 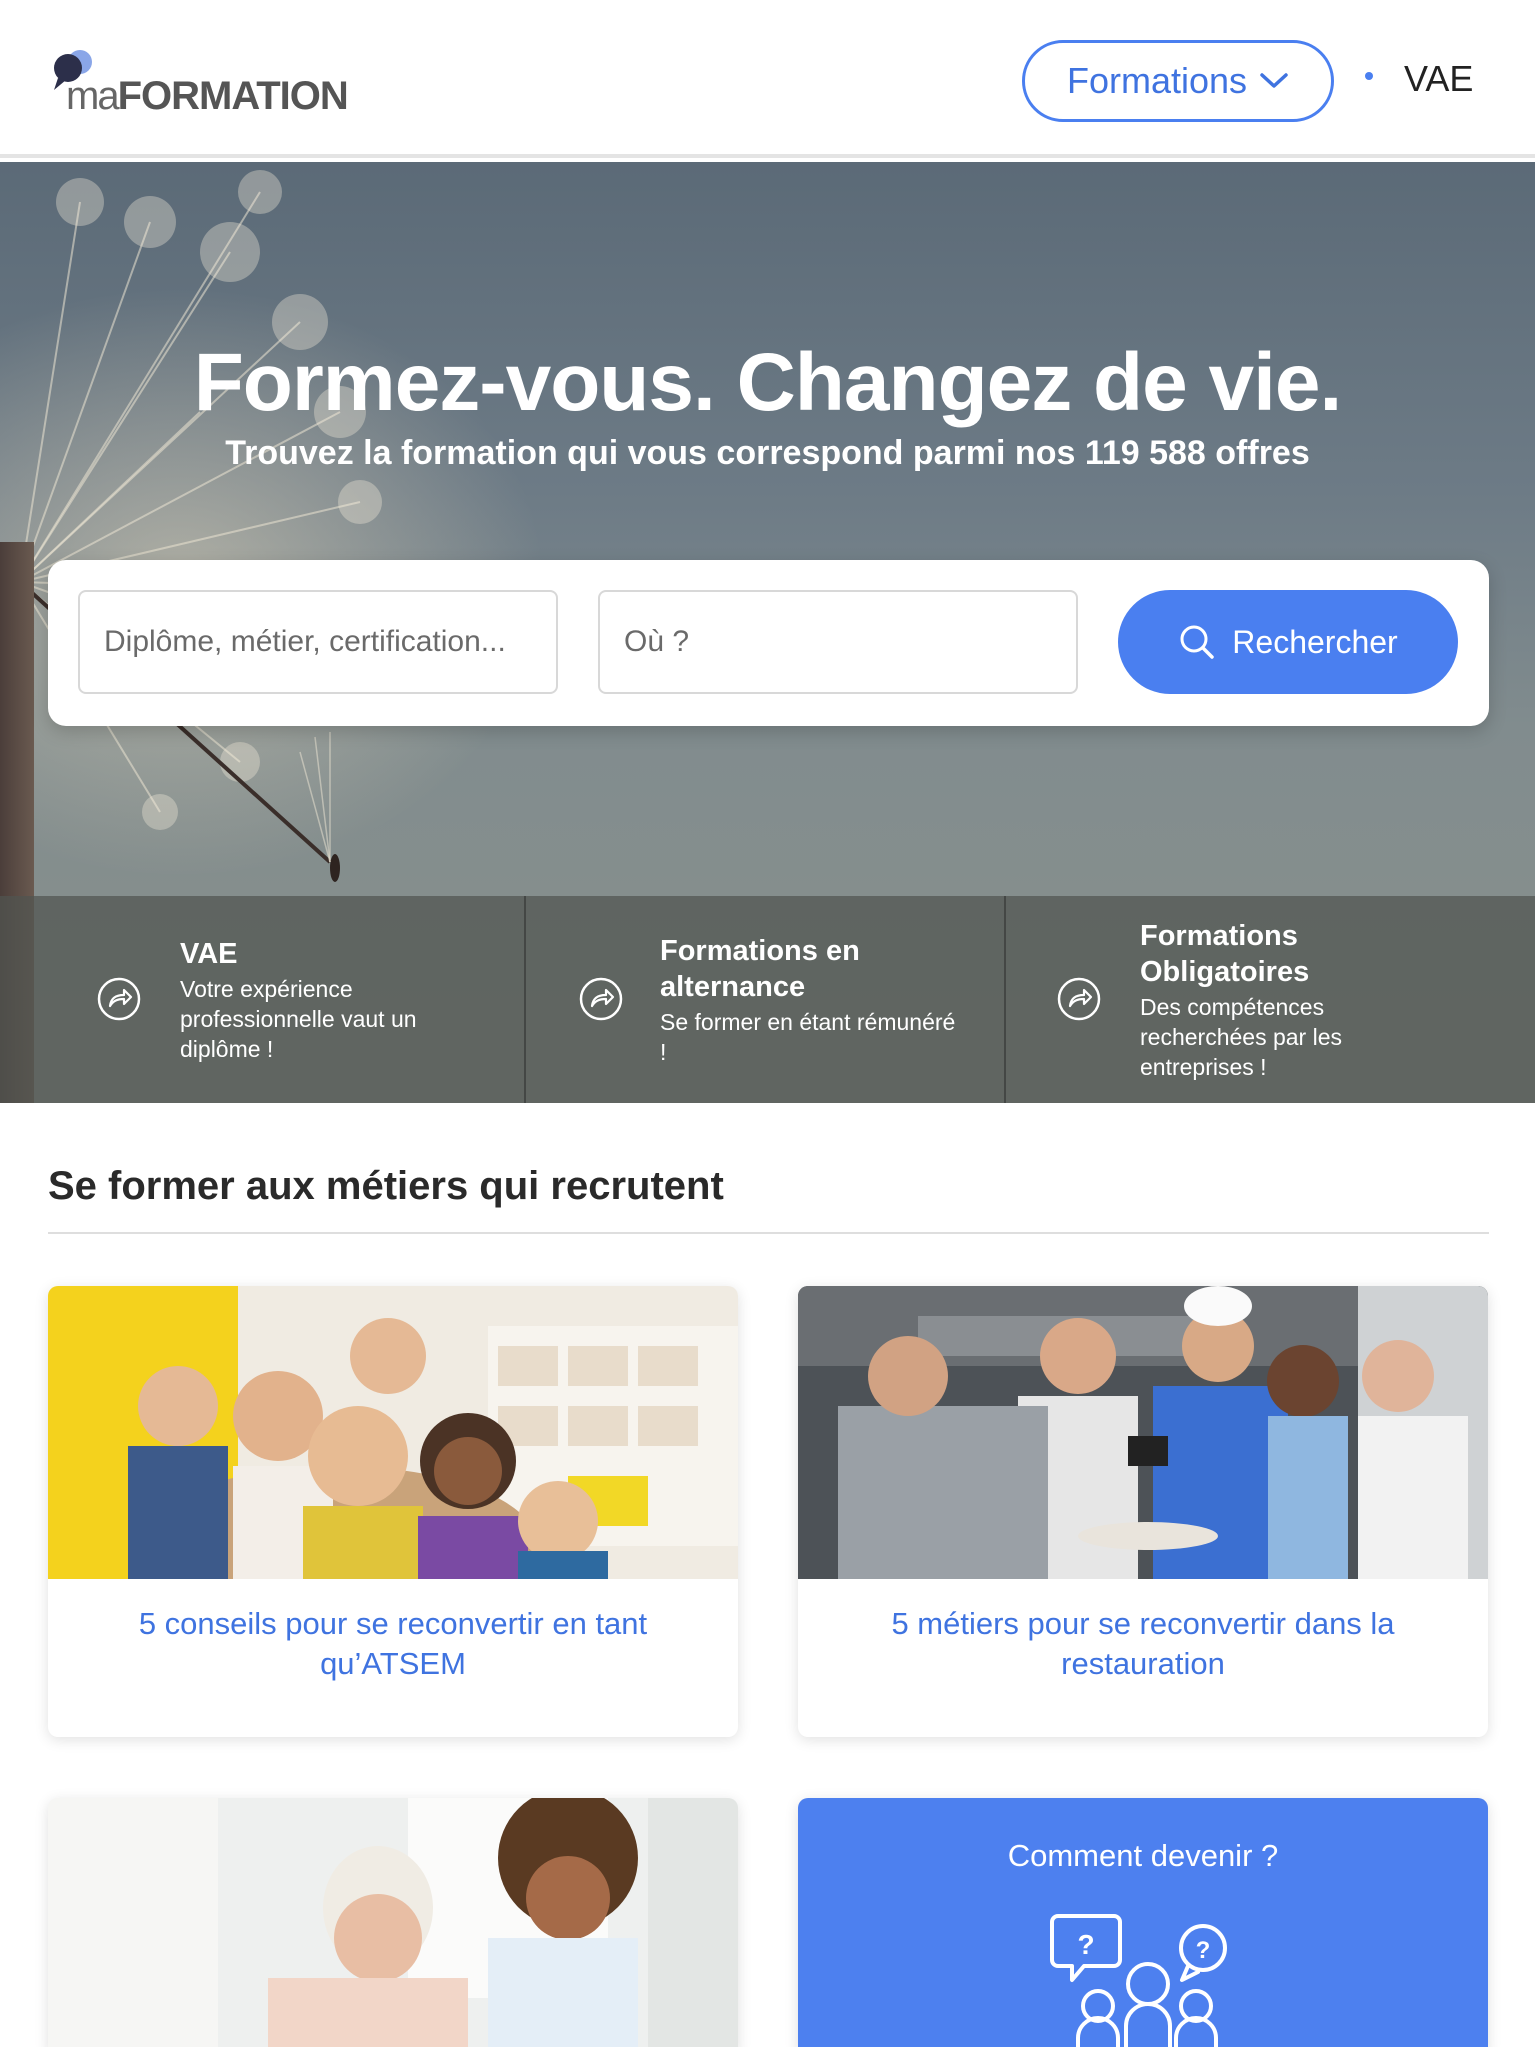 What do you see at coordinates (386, 1186) in the screenshot?
I see `section-title: Se former aux métiers qui recrutent` at bounding box center [386, 1186].